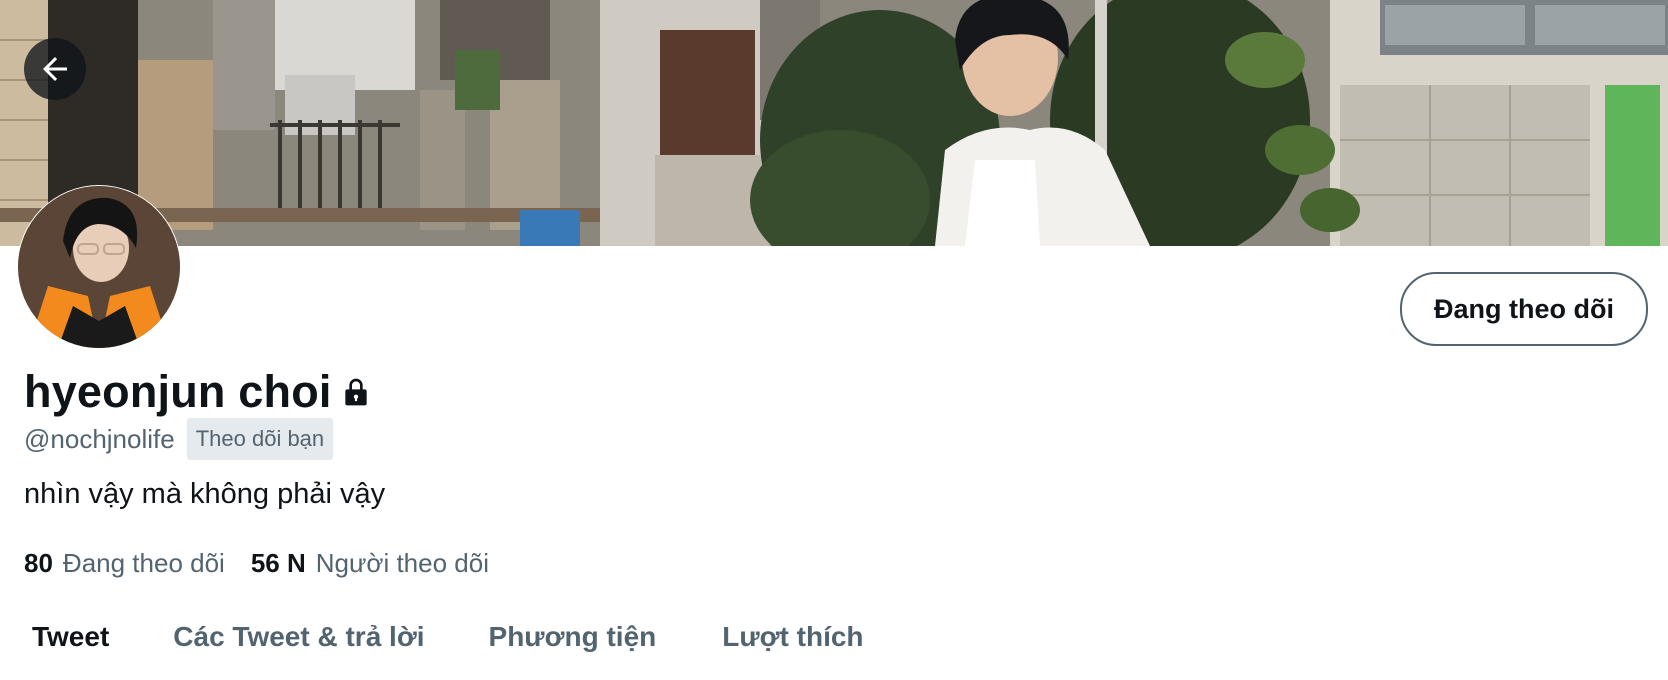 The width and height of the screenshot is (1668, 680). Describe the element at coordinates (573, 637) in the screenshot. I see `tab-media: Phương tiện` at that location.